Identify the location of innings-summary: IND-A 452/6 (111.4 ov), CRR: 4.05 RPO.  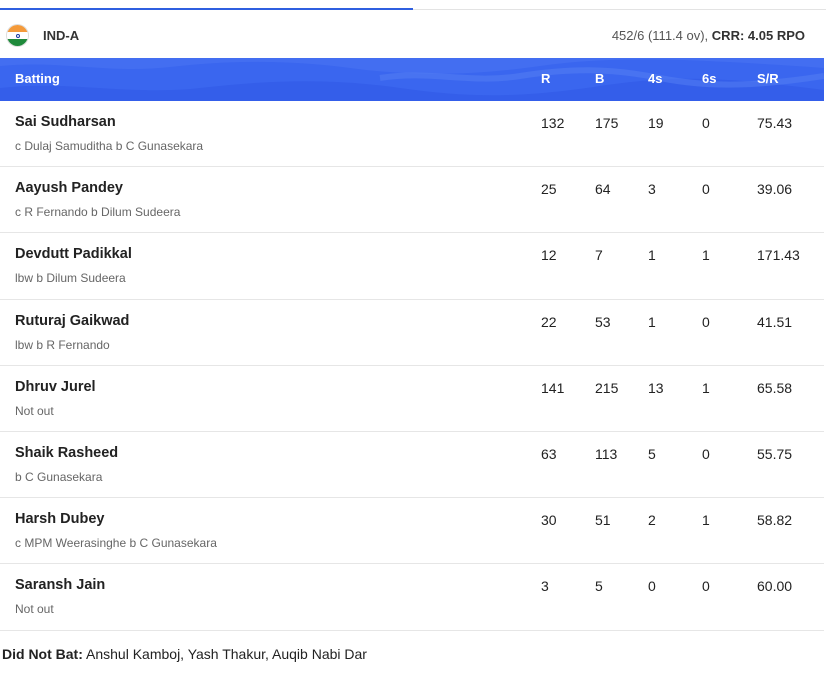
(413, 35).